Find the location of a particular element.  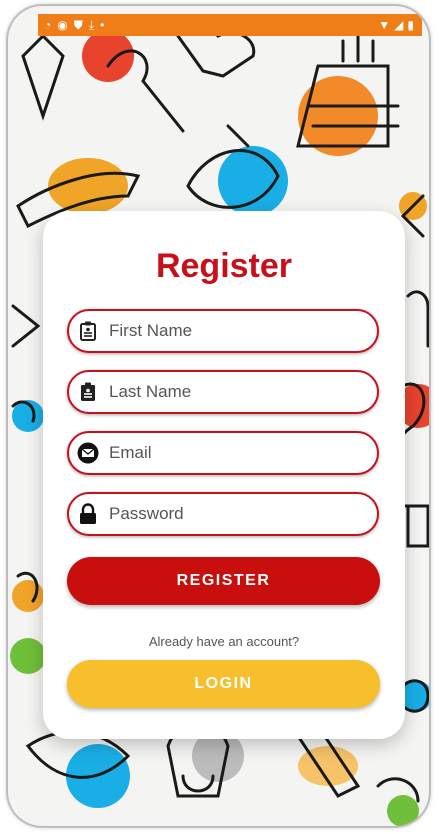

ice-cream-doodle is located at coordinates (43, 77).